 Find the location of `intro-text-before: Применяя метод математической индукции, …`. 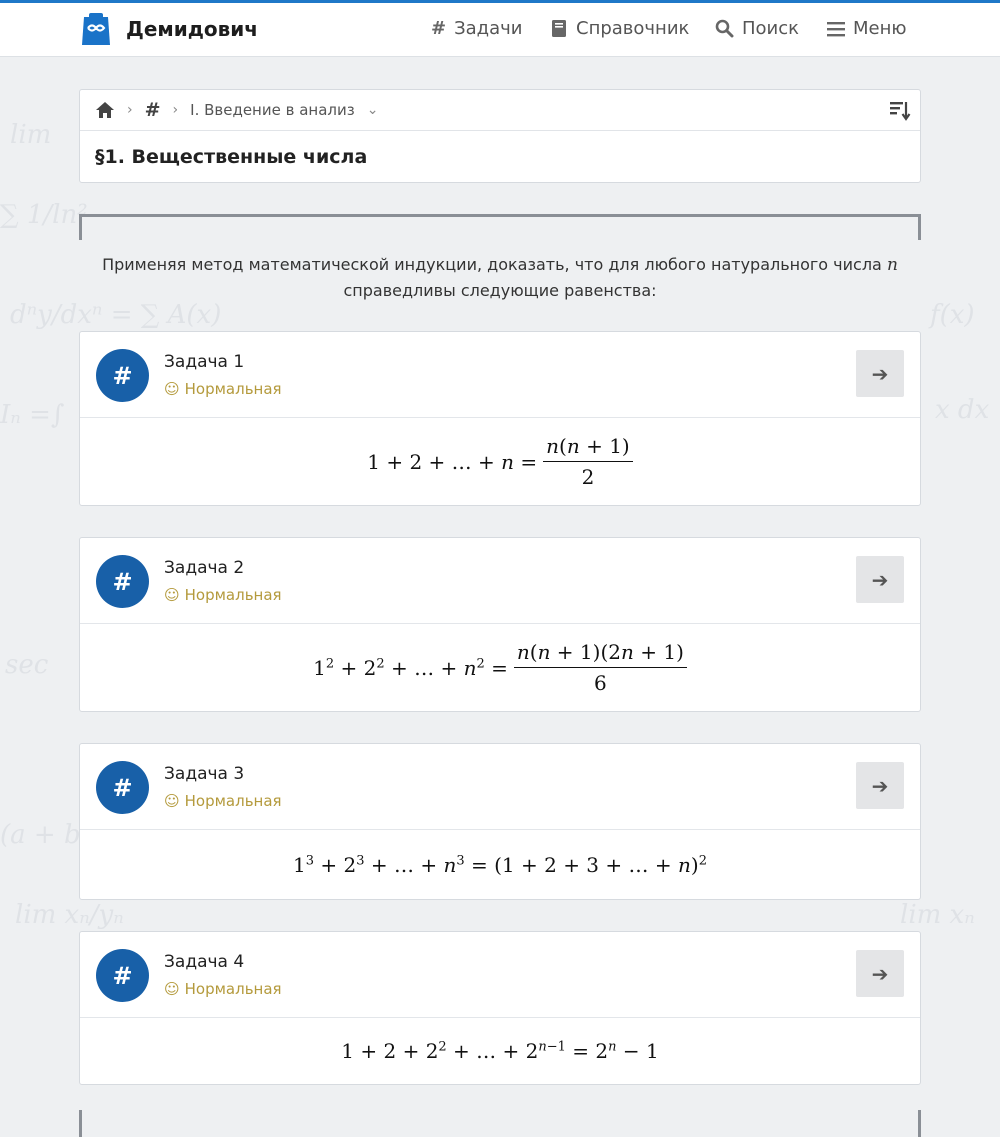

intro-text-before: Применяя метод математической индукции, … is located at coordinates (494, 264).